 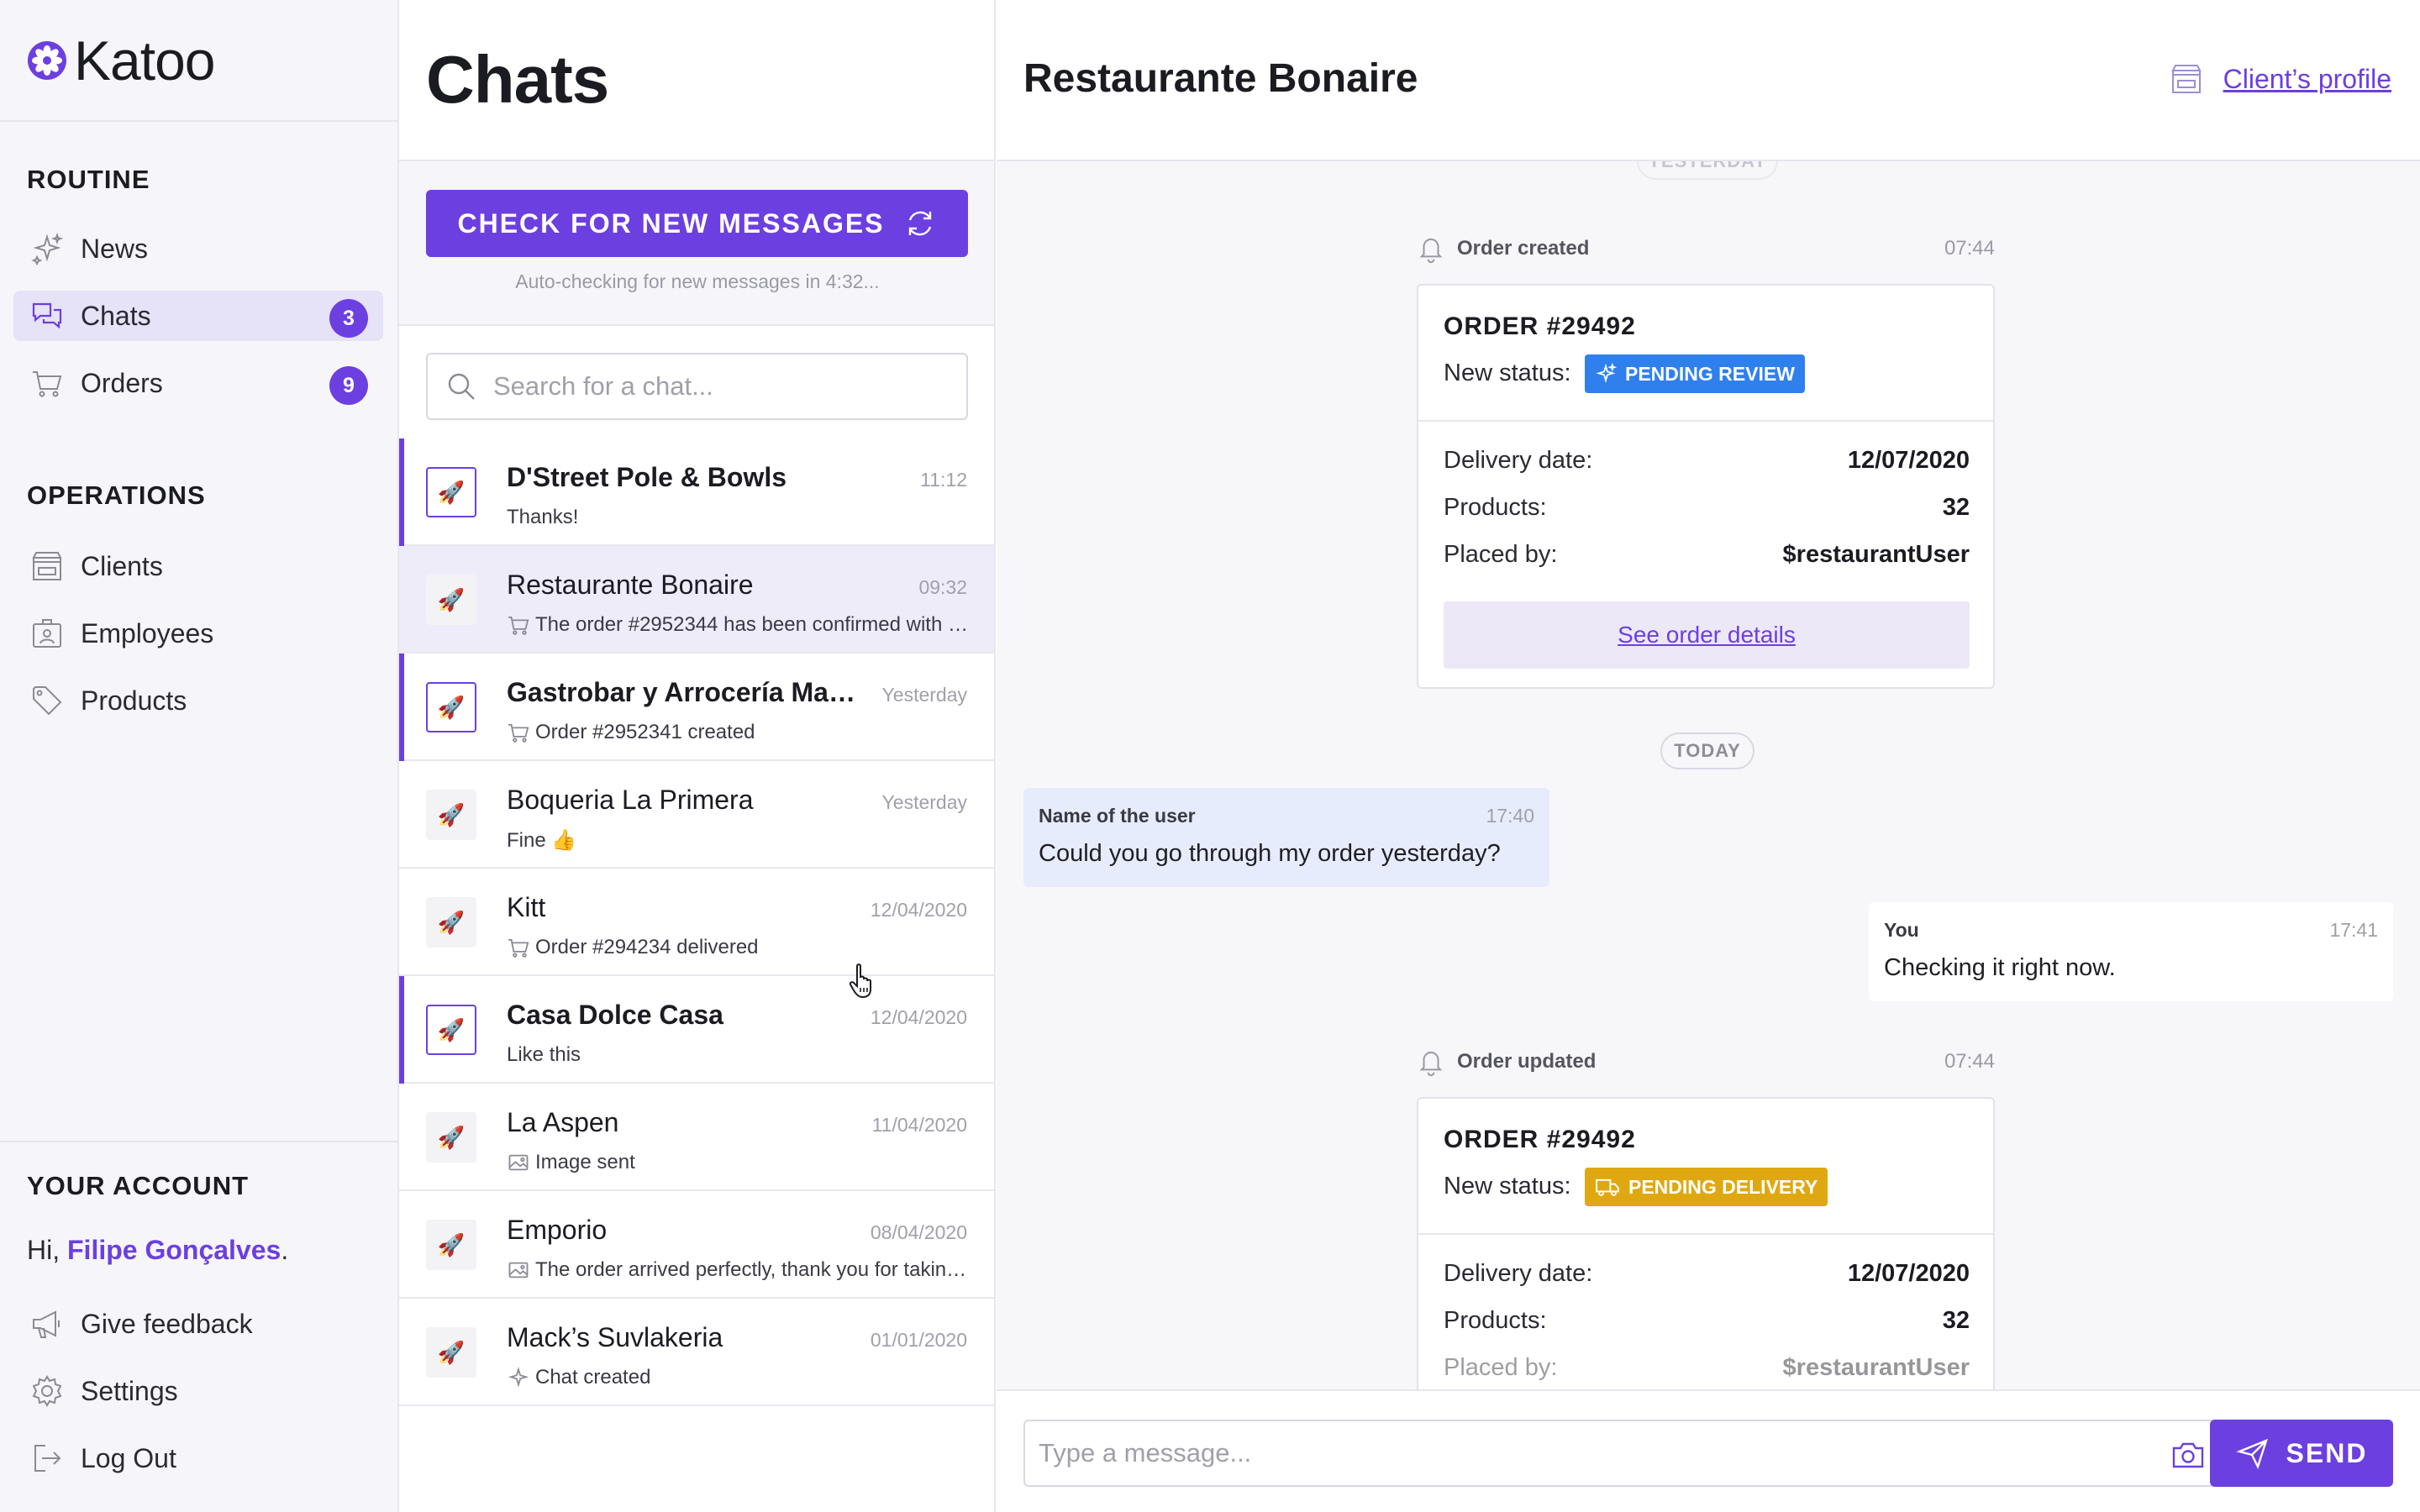 What do you see at coordinates (696, 1030) in the screenshot?
I see `chat-row-casa-dolce: 🚀 Casa Dolce Casa 12/04/2020 Like this` at bounding box center [696, 1030].